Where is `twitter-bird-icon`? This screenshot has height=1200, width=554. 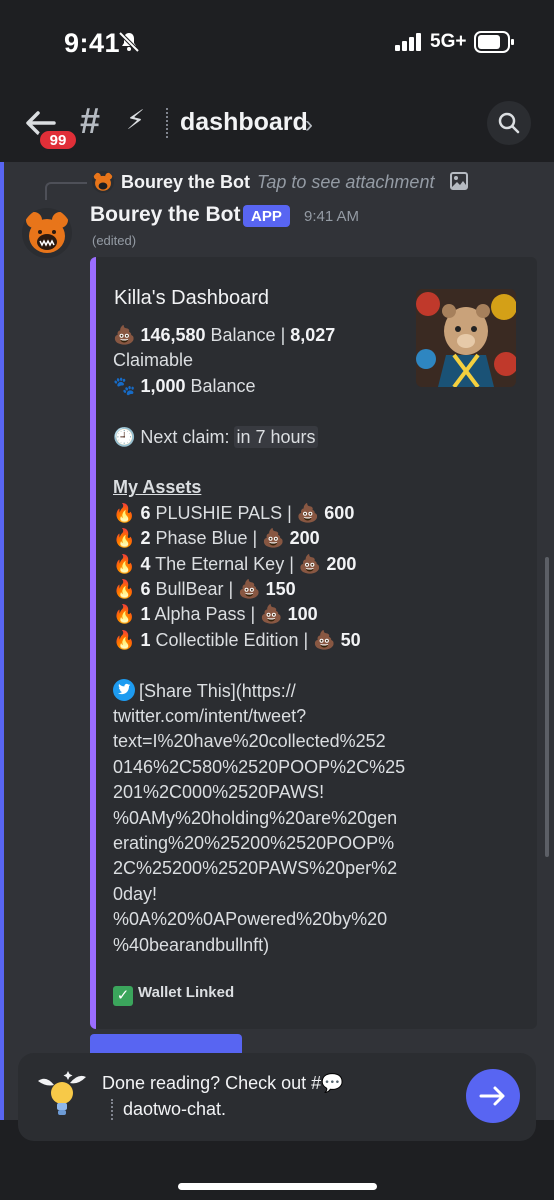
twitter-bird-icon is located at coordinates (124, 689).